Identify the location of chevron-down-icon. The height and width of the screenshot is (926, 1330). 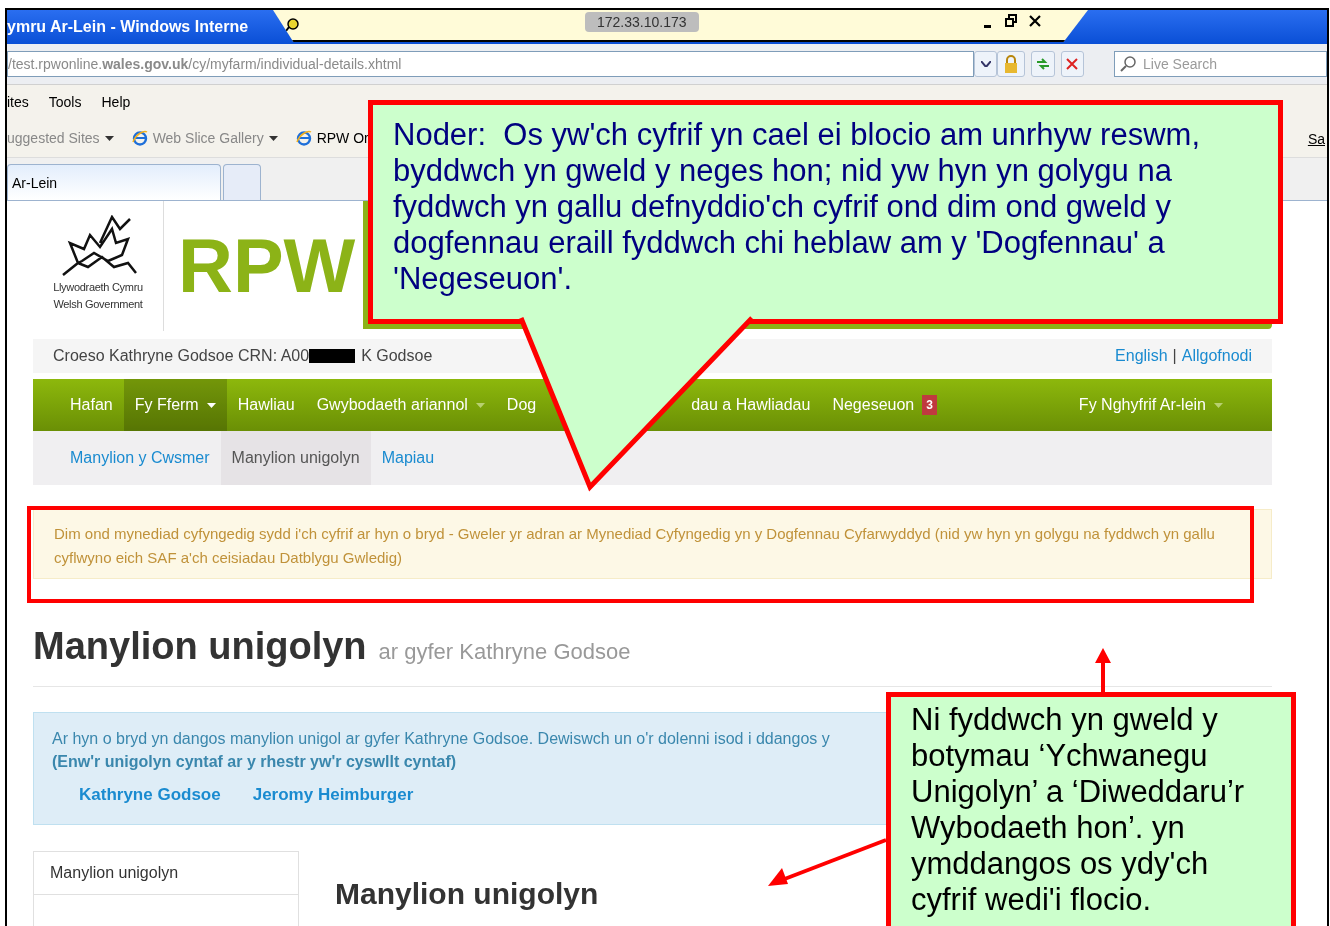
(985, 64).